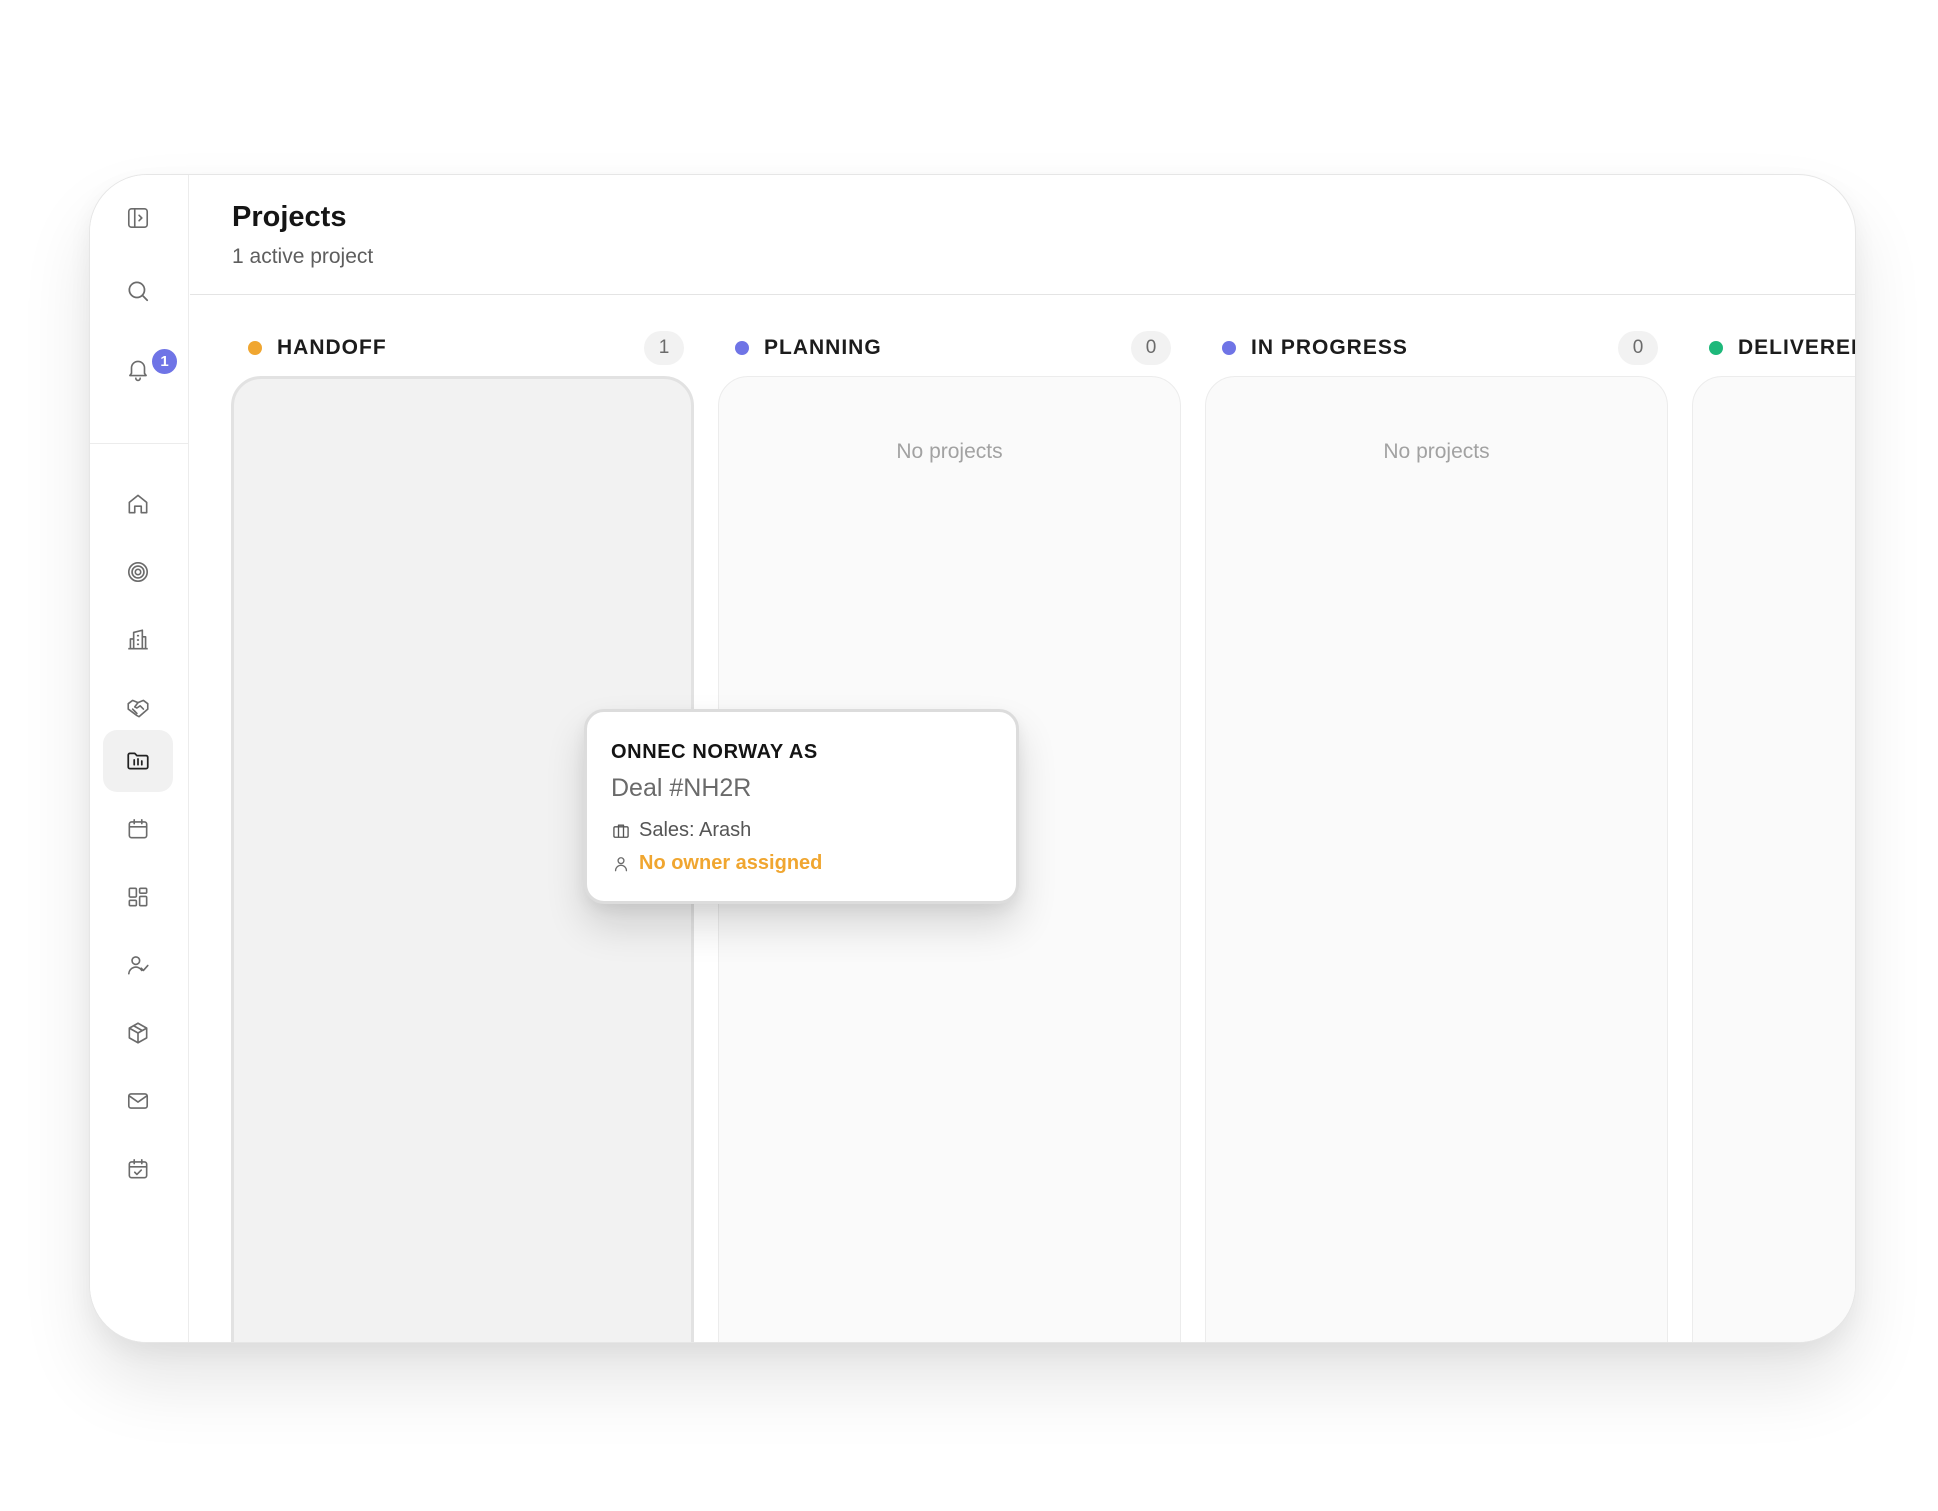  I want to click on grid-icon, so click(138, 897).